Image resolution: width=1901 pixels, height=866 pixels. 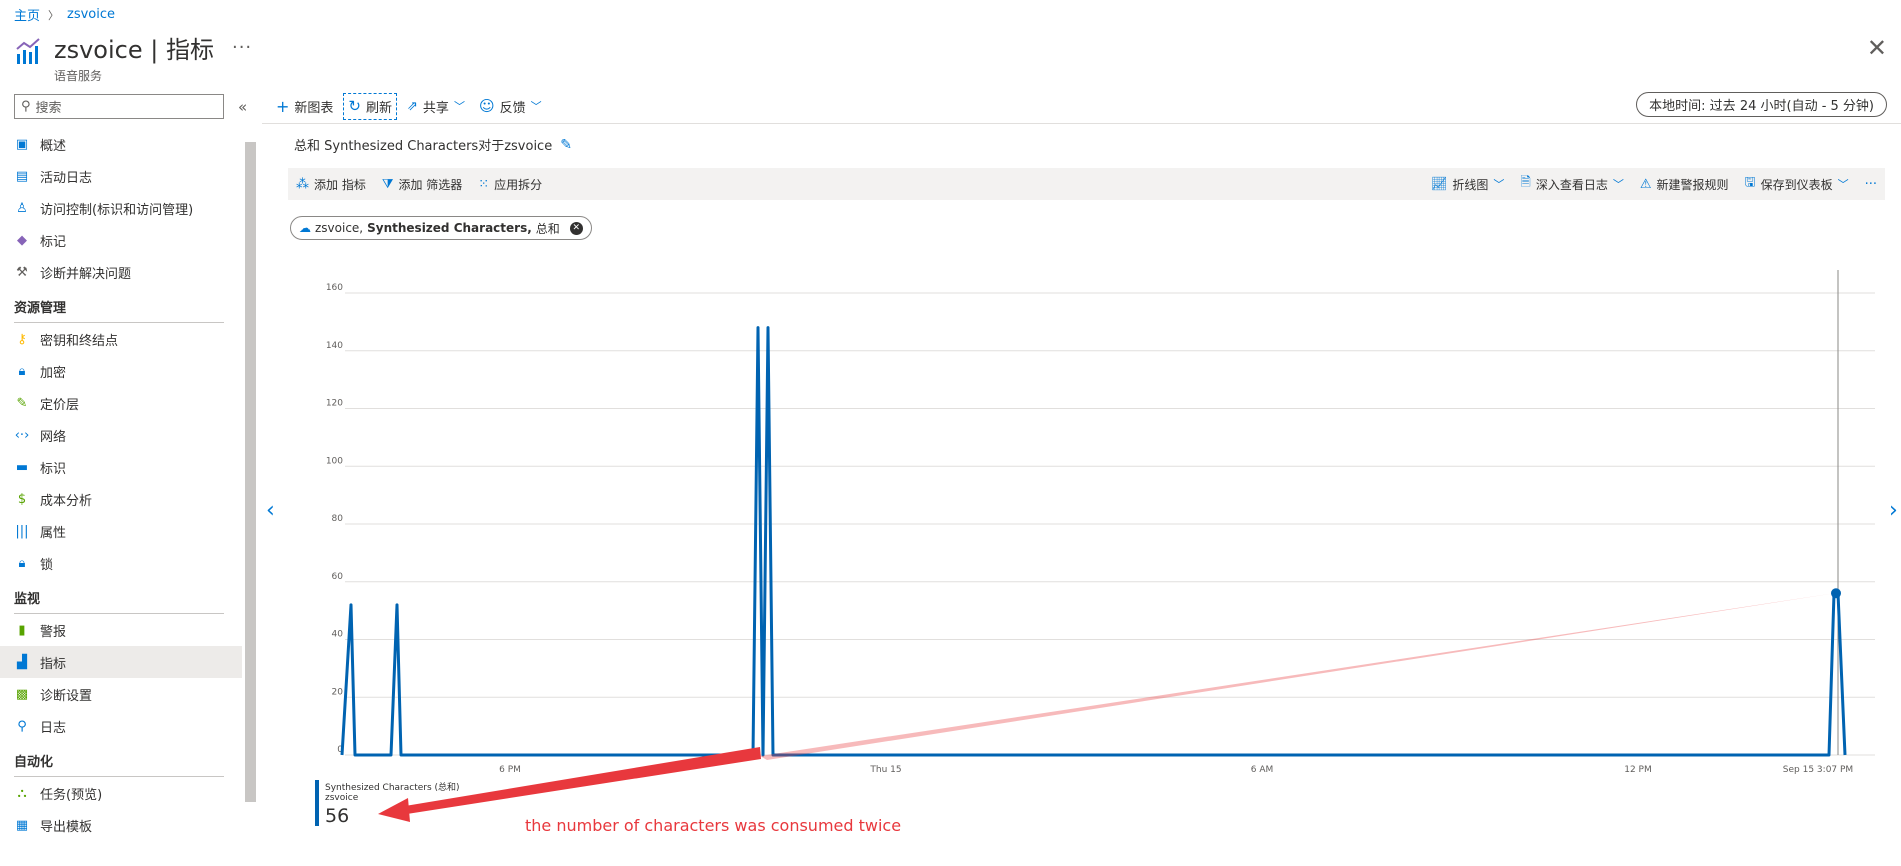 I want to click on x-tick-label: 6 AM, so click(x=1262, y=770).